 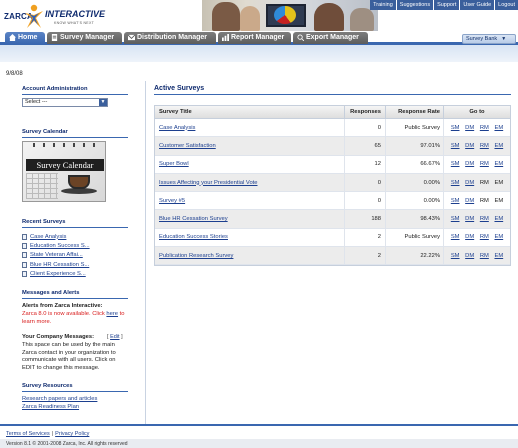 What do you see at coordinates (477, 5) in the screenshot?
I see `top-link-user-guide: User Guide` at bounding box center [477, 5].